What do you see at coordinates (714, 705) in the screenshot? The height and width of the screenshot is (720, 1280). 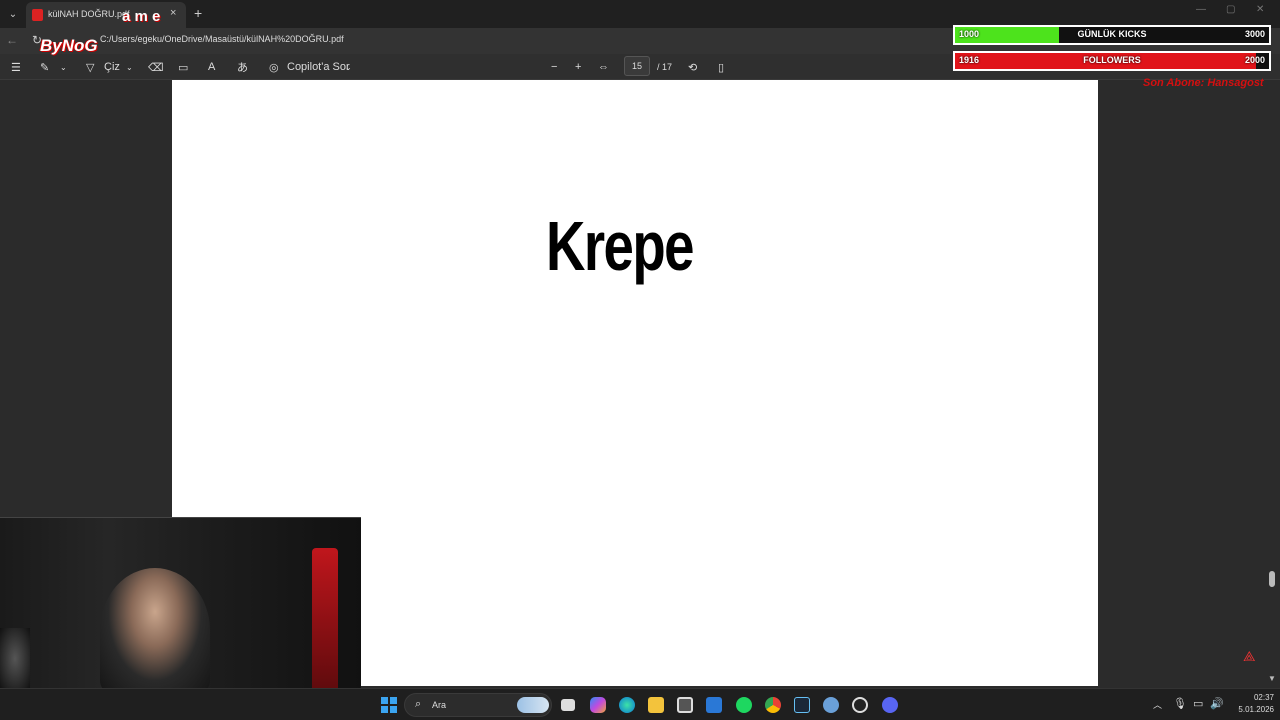 I see `mail-icon` at bounding box center [714, 705].